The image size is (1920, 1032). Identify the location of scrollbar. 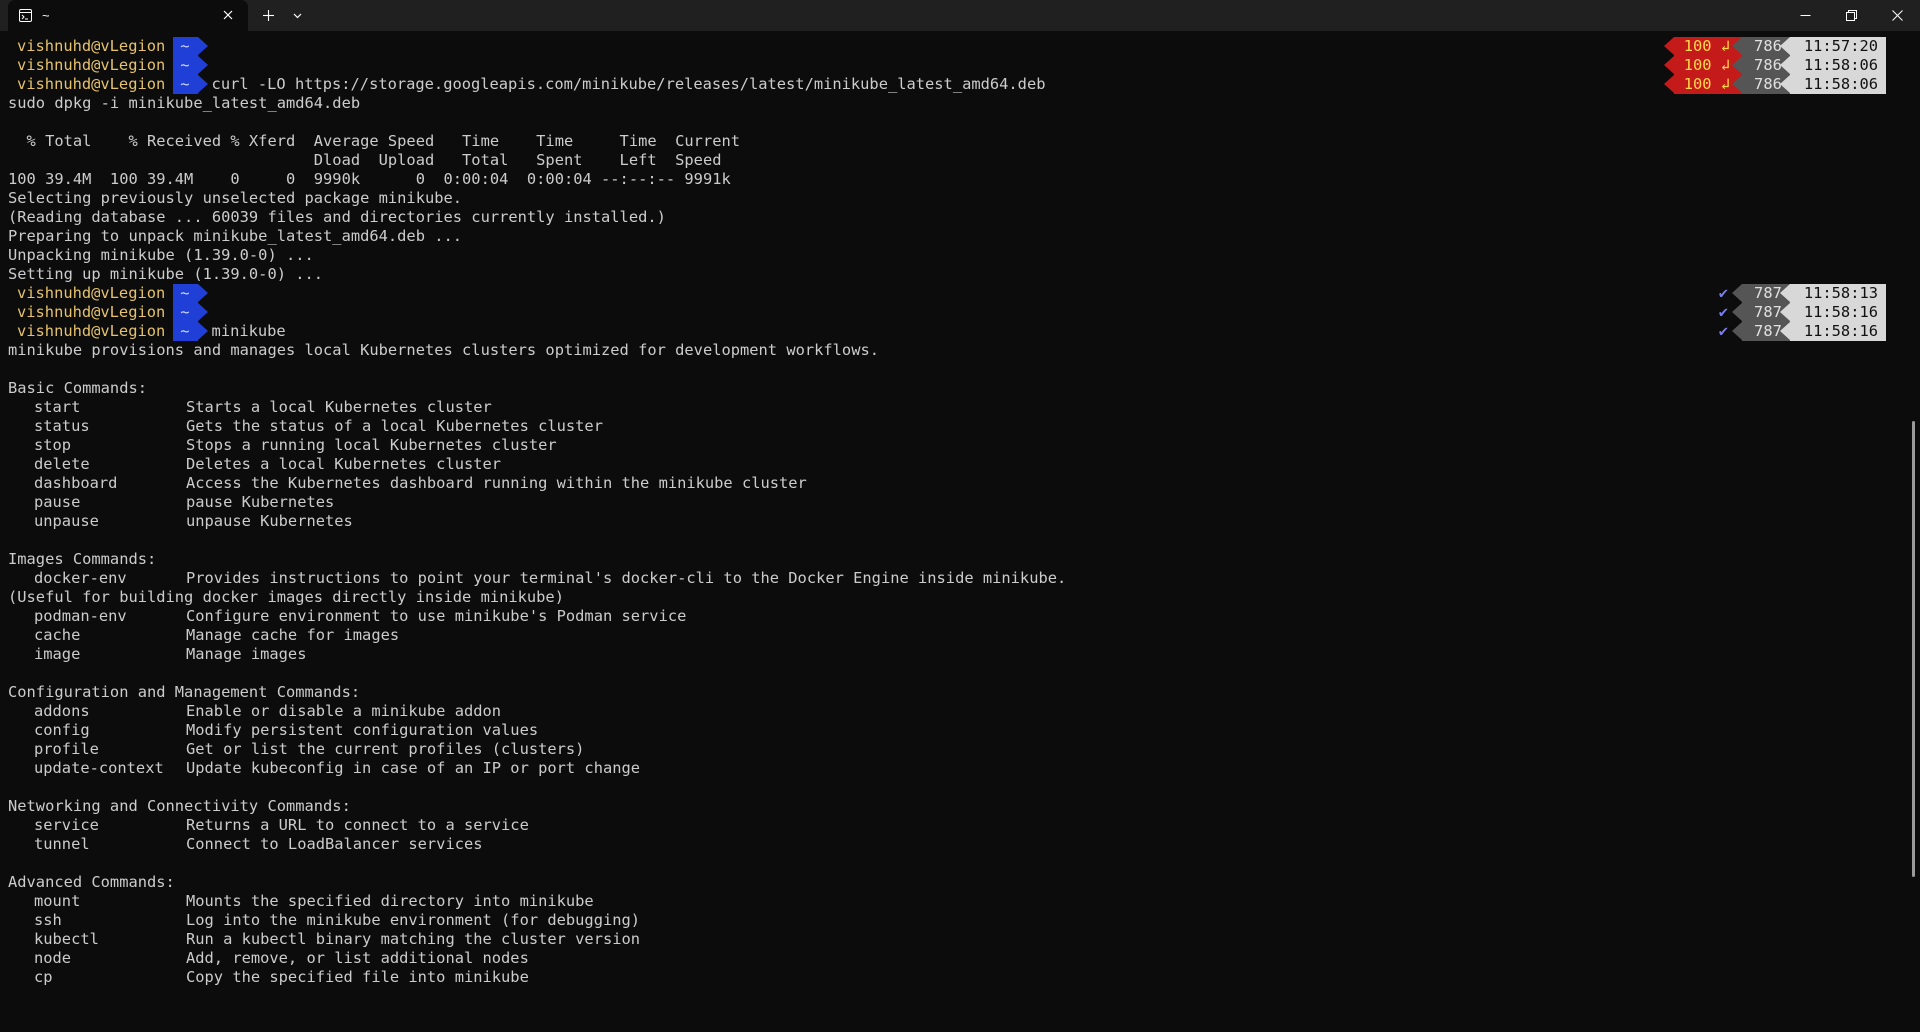
(1913, 649).